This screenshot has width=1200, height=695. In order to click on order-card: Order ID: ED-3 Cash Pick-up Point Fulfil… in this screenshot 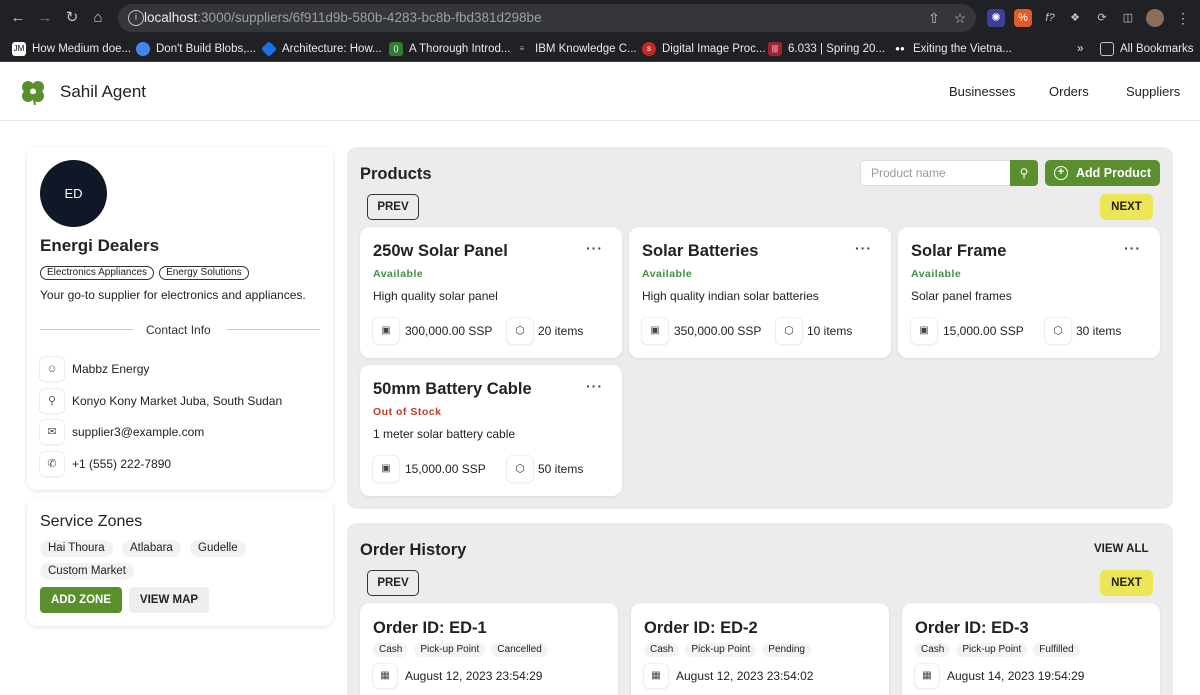, I will do `click(1031, 649)`.